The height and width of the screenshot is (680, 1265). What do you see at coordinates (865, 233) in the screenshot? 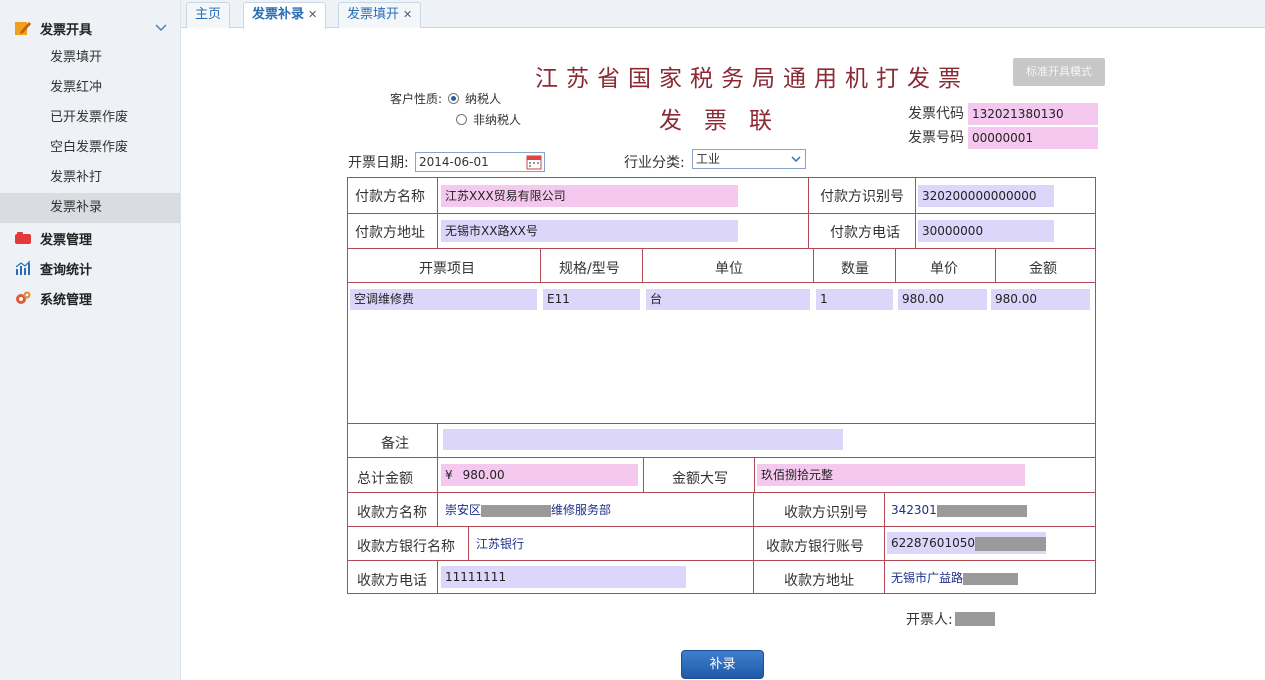
I see `payer-phone-label: 付款方电话` at bounding box center [865, 233].